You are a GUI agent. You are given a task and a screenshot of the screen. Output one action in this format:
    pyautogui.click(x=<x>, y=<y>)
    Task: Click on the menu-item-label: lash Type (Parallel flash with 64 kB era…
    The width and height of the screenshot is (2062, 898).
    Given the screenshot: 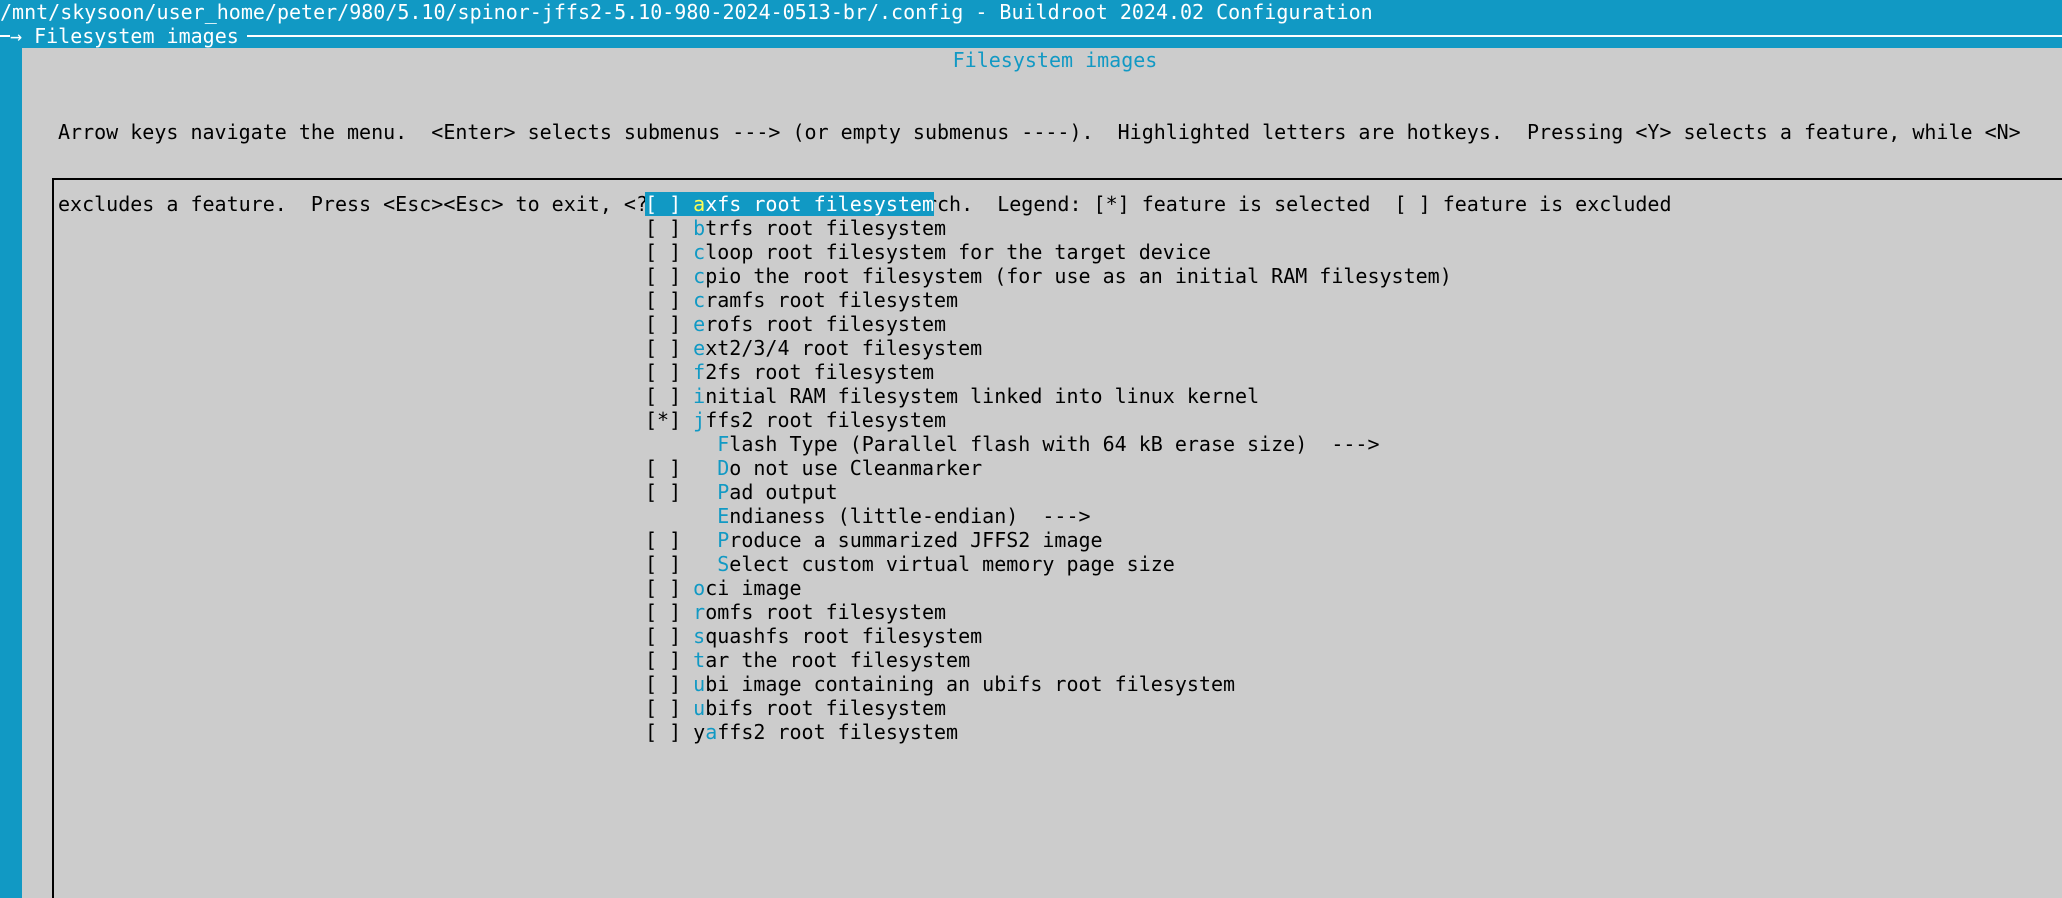 What is the action you would take?
    pyautogui.click(x=1054, y=444)
    